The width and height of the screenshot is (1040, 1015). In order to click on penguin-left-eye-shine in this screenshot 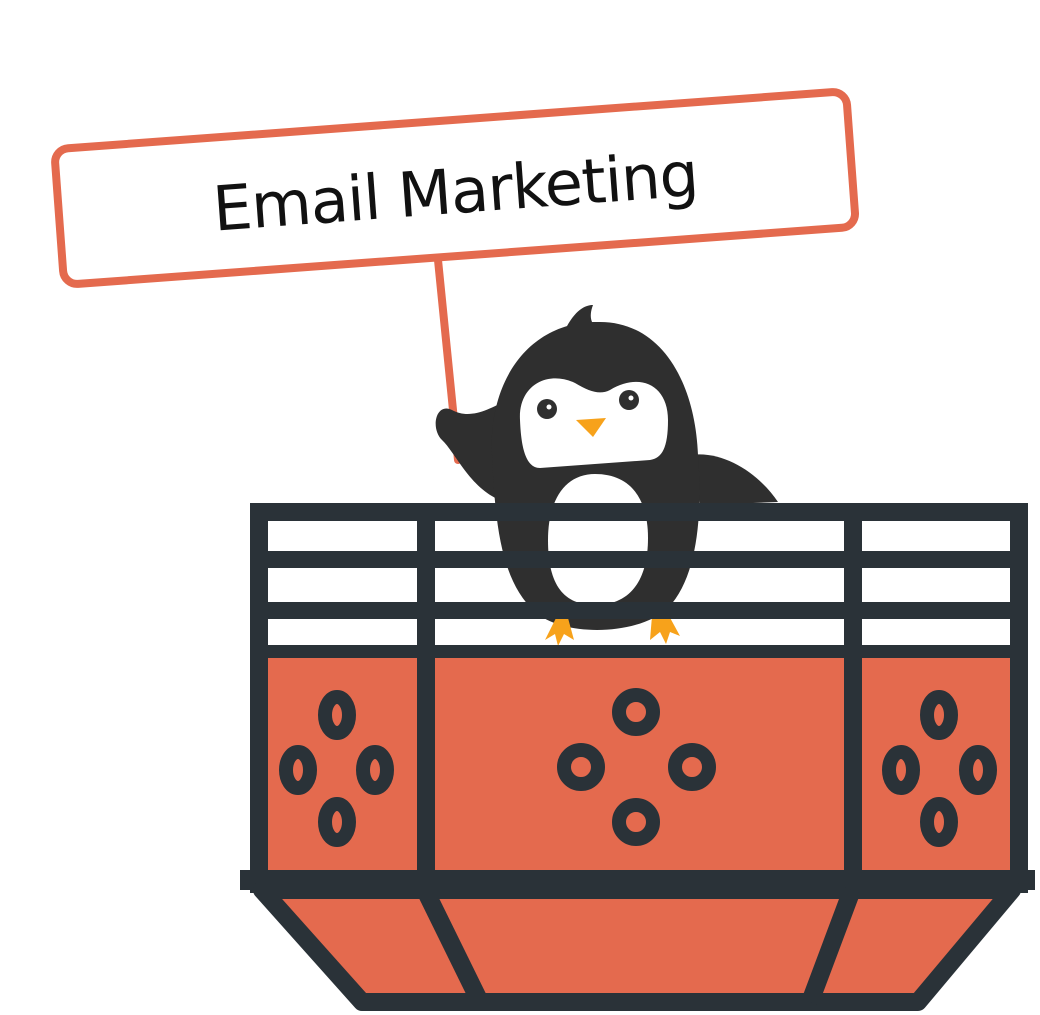, I will do `click(549, 407)`.